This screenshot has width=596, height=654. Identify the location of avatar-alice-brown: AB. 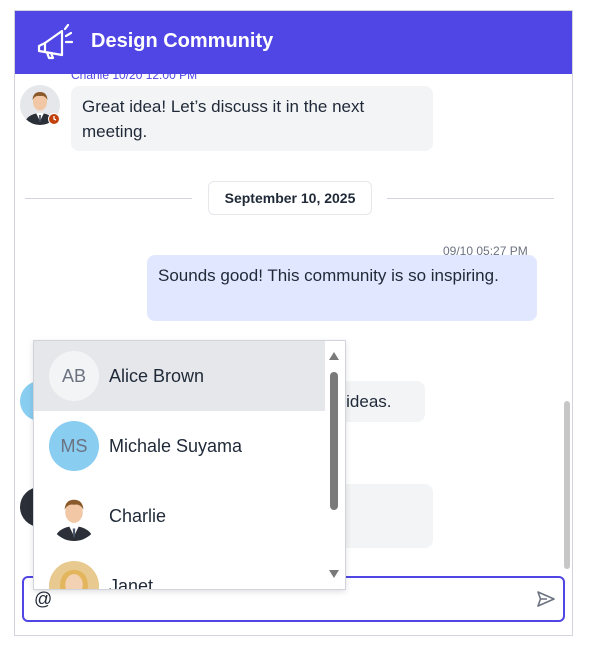
(74, 376).